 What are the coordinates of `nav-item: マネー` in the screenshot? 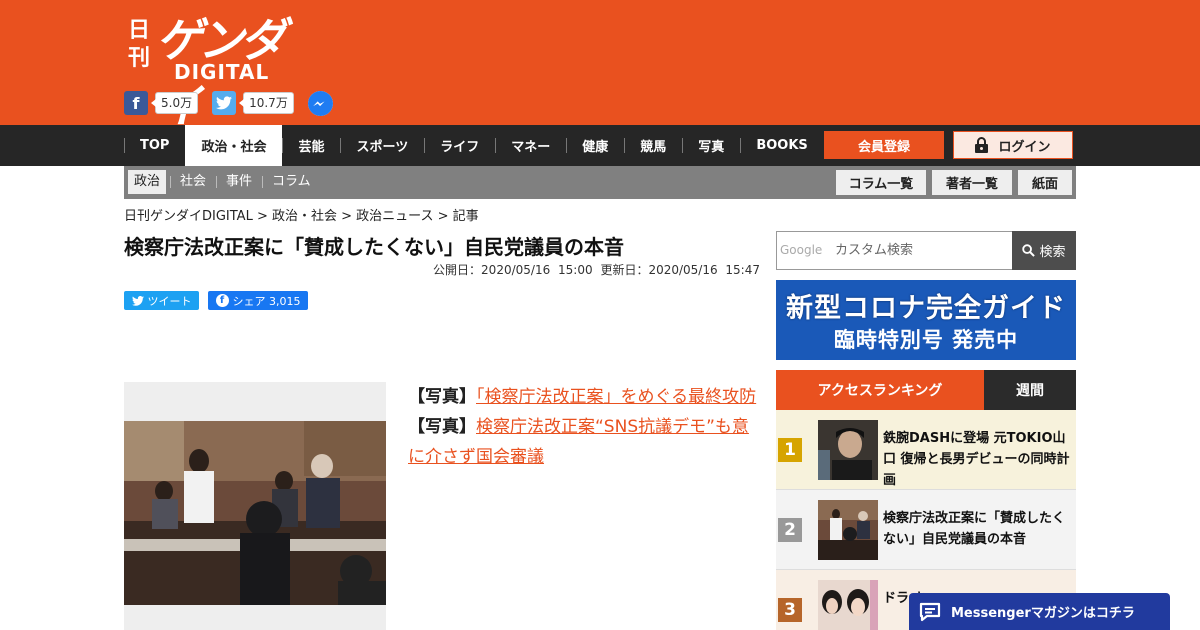 It's located at (530, 145).